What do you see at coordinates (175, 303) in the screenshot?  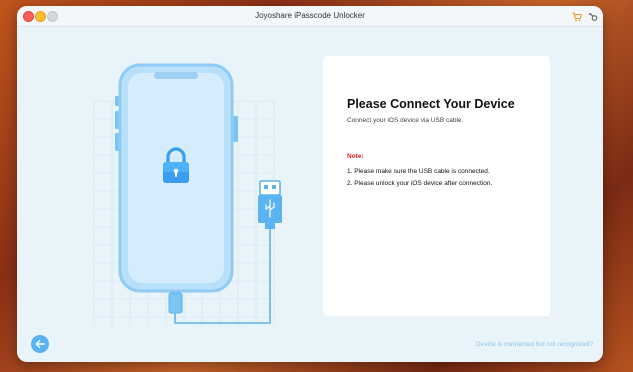 I see `lightning-connector` at bounding box center [175, 303].